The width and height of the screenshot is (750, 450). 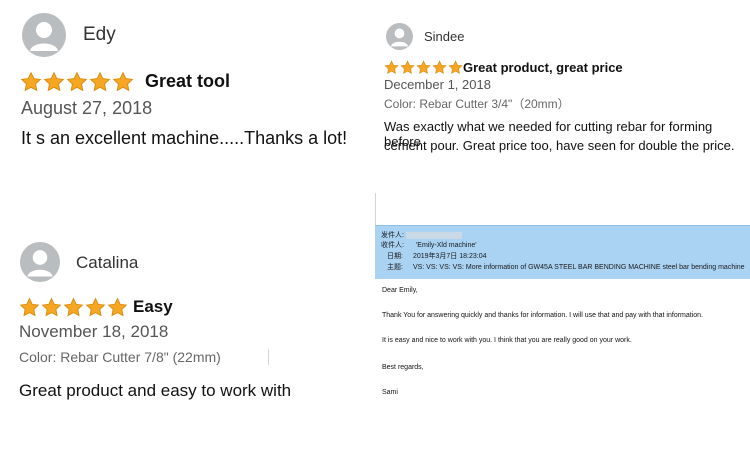 I want to click on review-headline: Easy, so click(x=153, y=307).